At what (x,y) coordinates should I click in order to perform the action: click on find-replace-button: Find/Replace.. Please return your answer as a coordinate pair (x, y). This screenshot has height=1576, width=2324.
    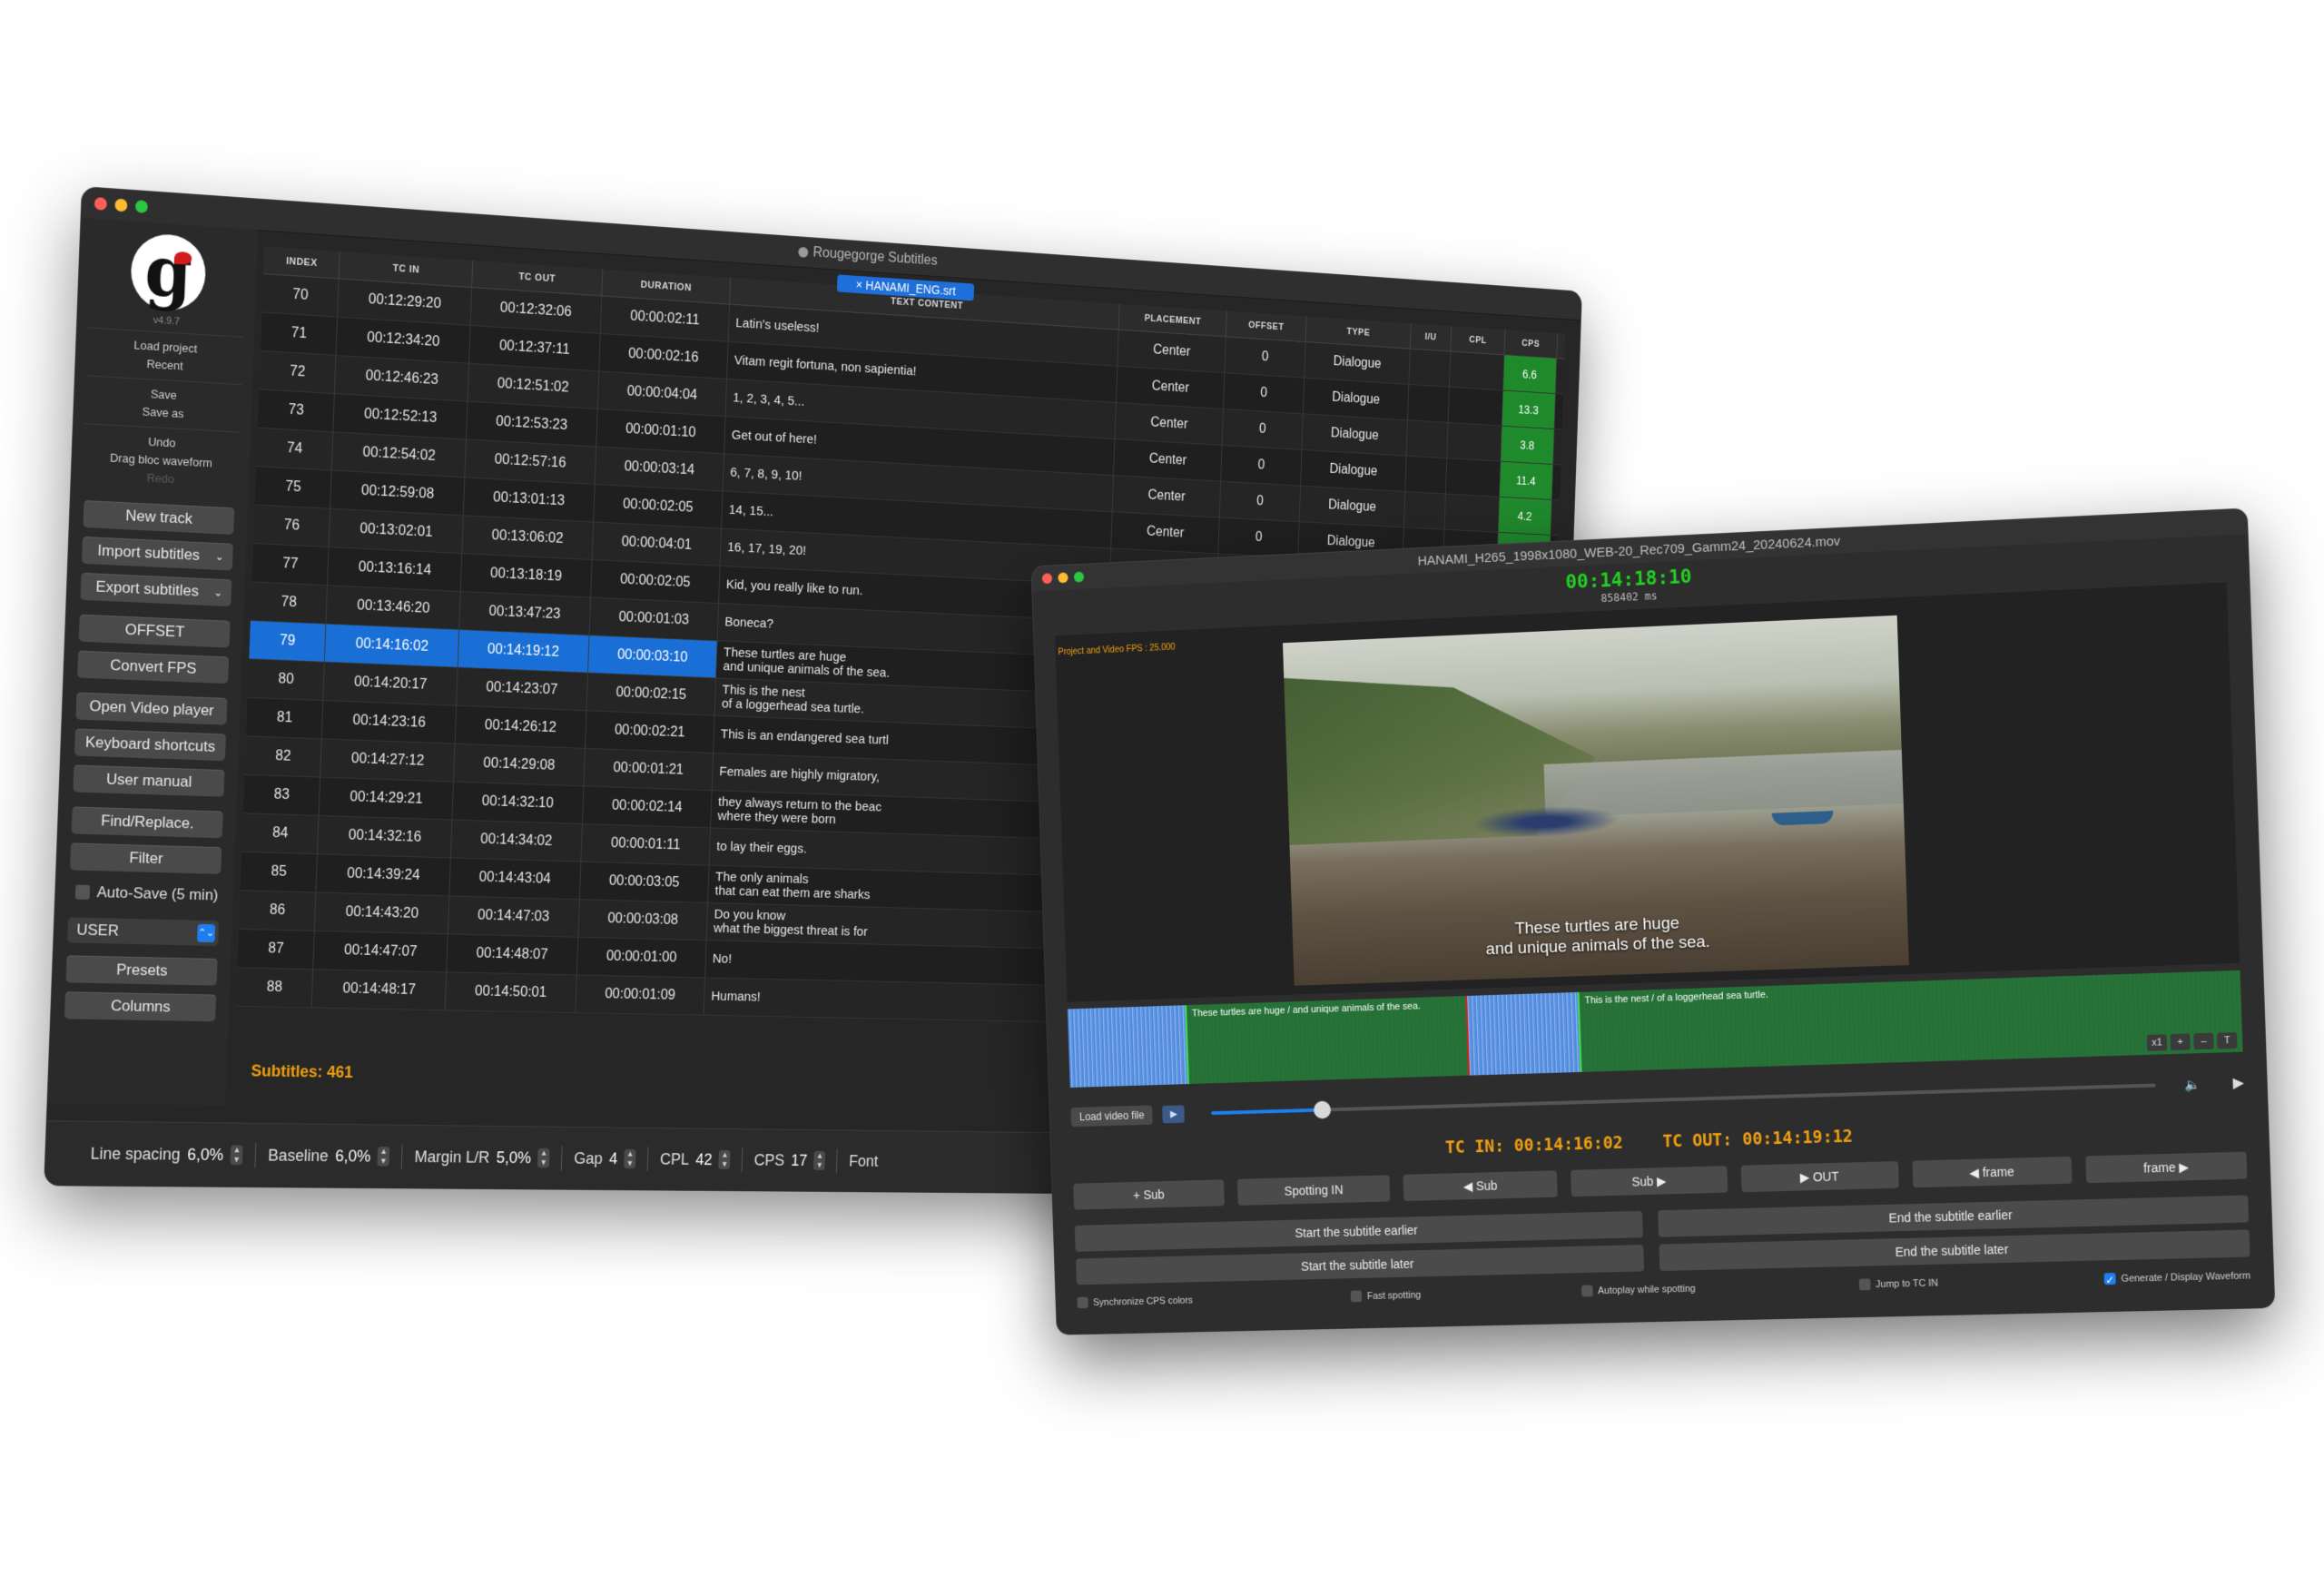
    Looking at the image, I should click on (147, 822).